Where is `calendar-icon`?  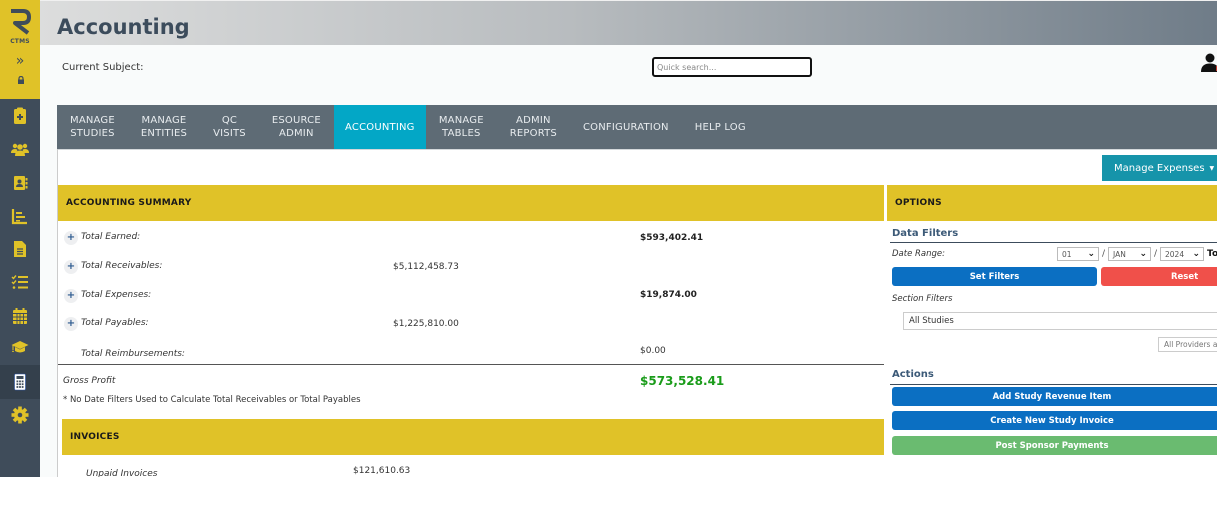 calendar-icon is located at coordinates (20, 316).